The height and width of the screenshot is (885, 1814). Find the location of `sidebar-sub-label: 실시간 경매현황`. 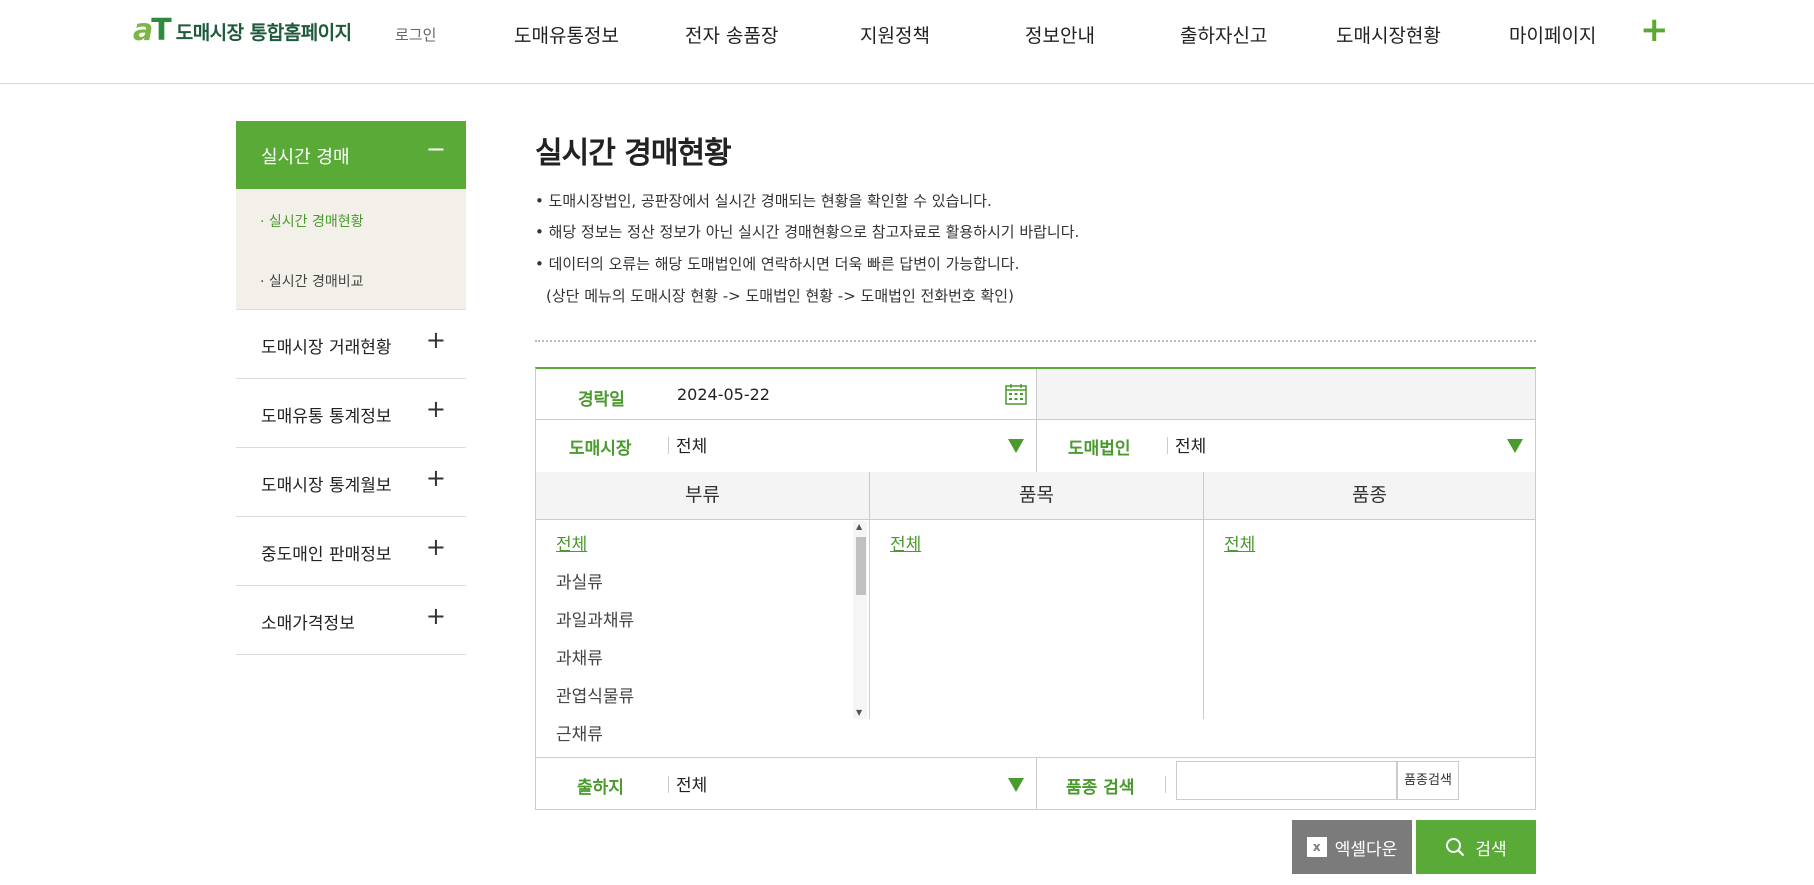

sidebar-sub-label: 실시간 경매현황 is located at coordinates (316, 222).